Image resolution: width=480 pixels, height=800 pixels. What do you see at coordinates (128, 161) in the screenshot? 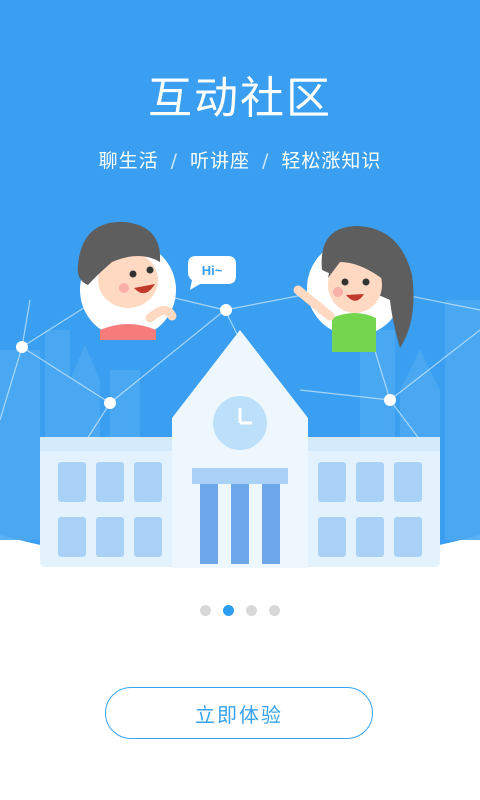
I see `subtitle-item: 聊生活` at bounding box center [128, 161].